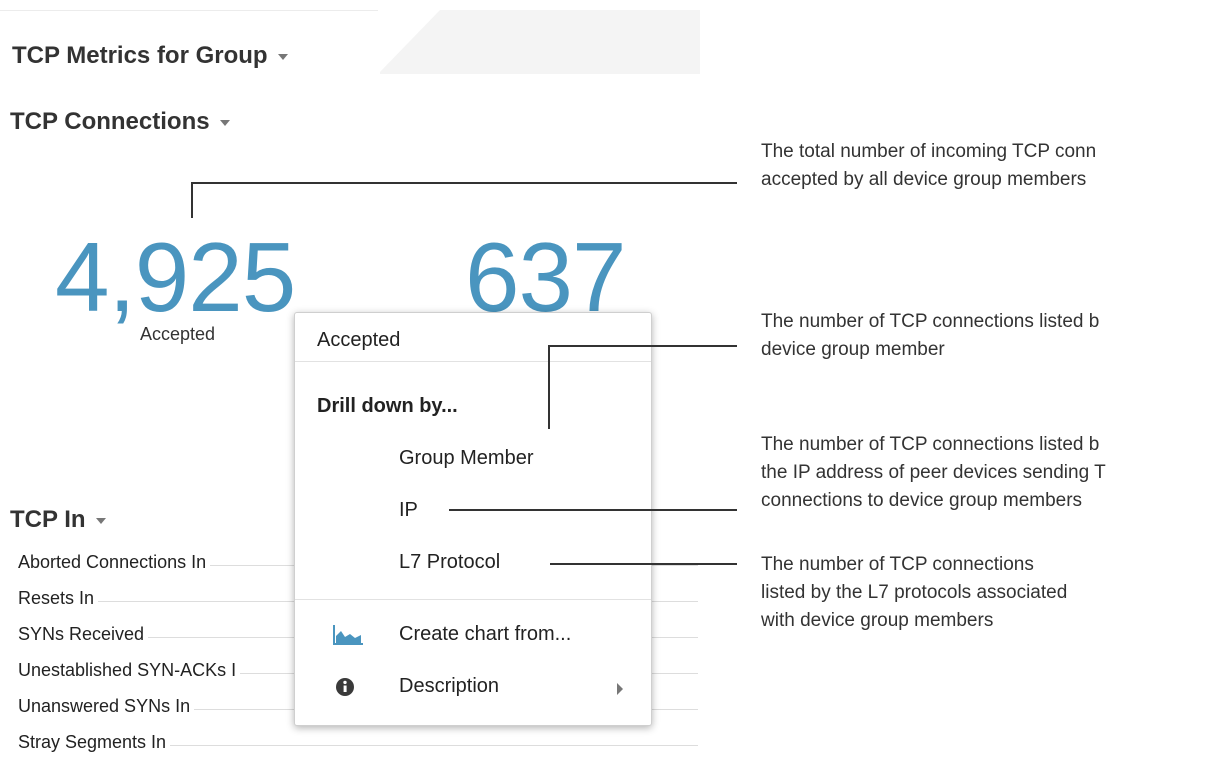 Image resolution: width=1218 pixels, height=764 pixels. What do you see at coordinates (348, 635) in the screenshot?
I see `area-chart-icon` at bounding box center [348, 635].